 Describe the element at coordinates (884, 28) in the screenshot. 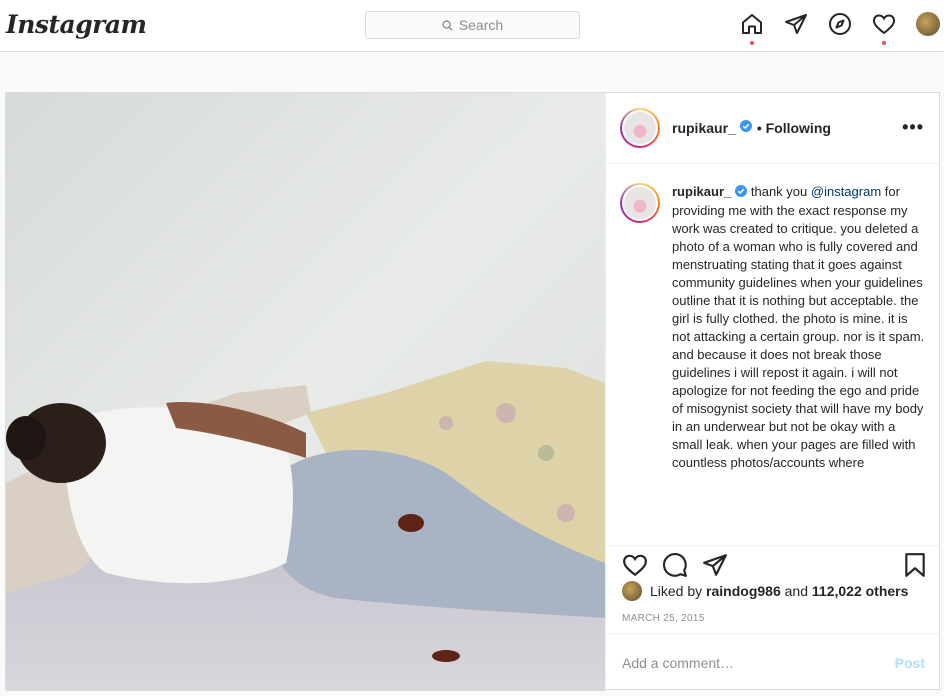

I see `activity-icon` at that location.